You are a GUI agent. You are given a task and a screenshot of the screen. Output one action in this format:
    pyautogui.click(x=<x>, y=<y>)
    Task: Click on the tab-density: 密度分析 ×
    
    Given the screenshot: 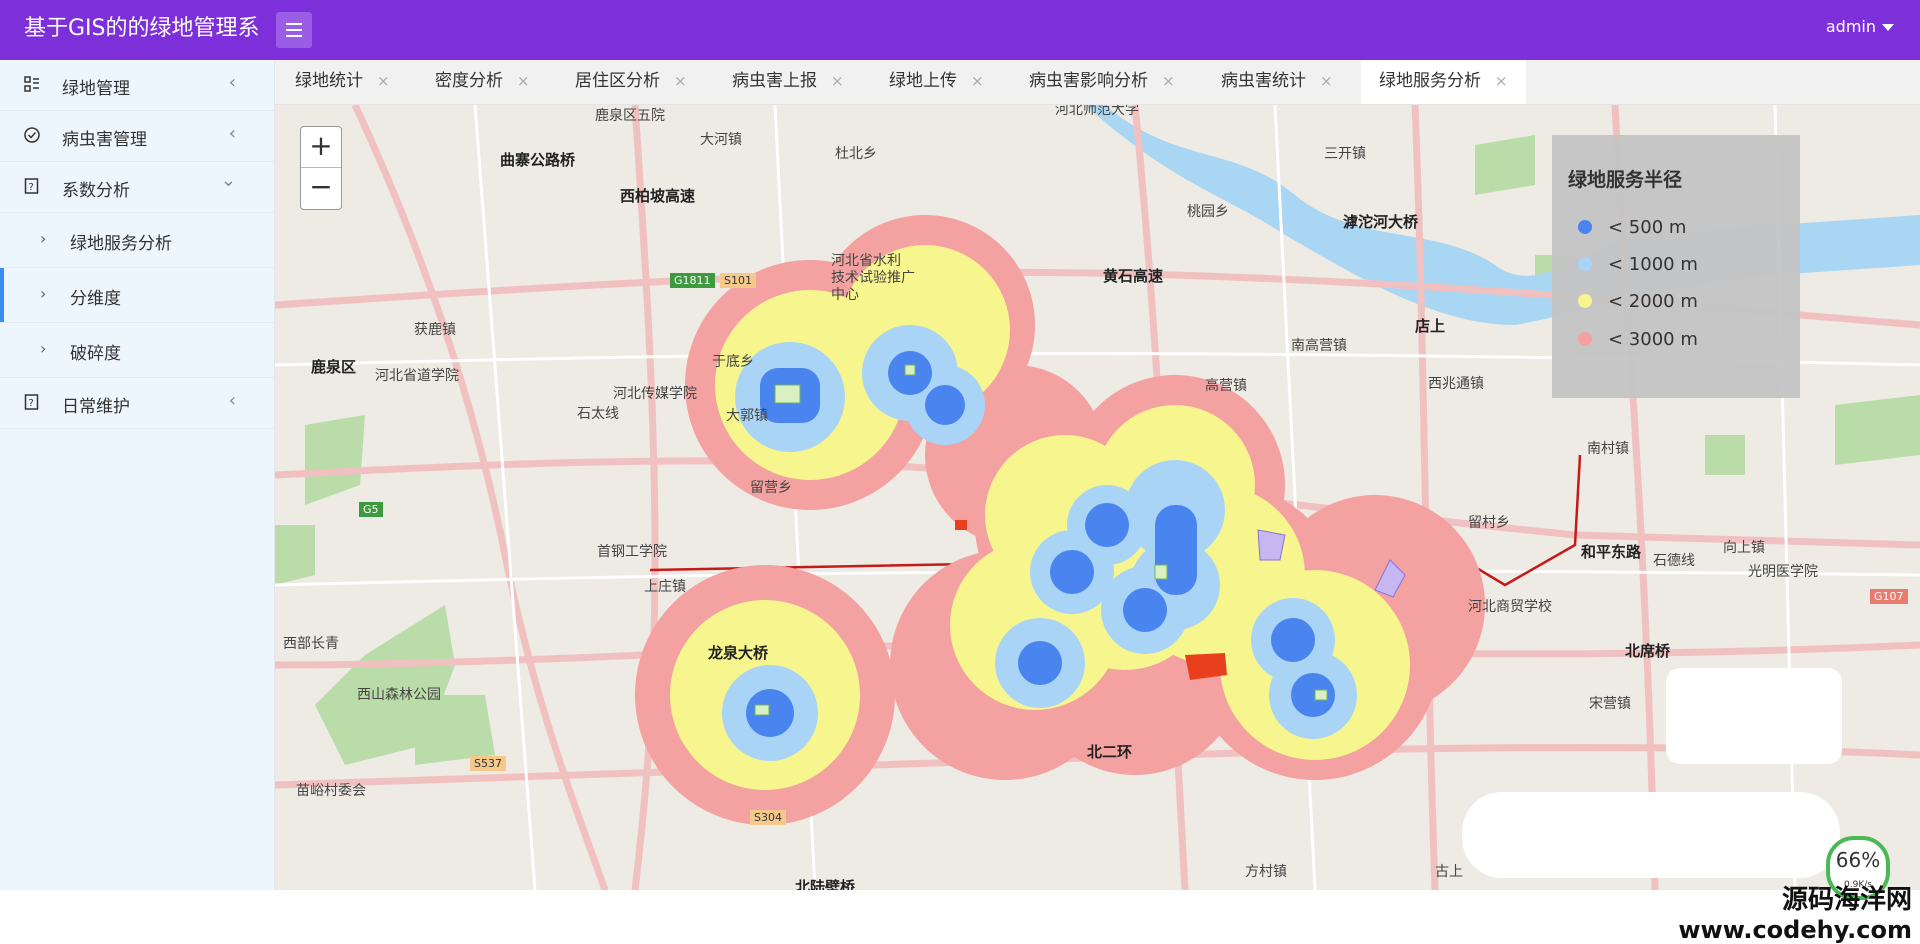 What is the action you would take?
    pyautogui.click(x=482, y=82)
    